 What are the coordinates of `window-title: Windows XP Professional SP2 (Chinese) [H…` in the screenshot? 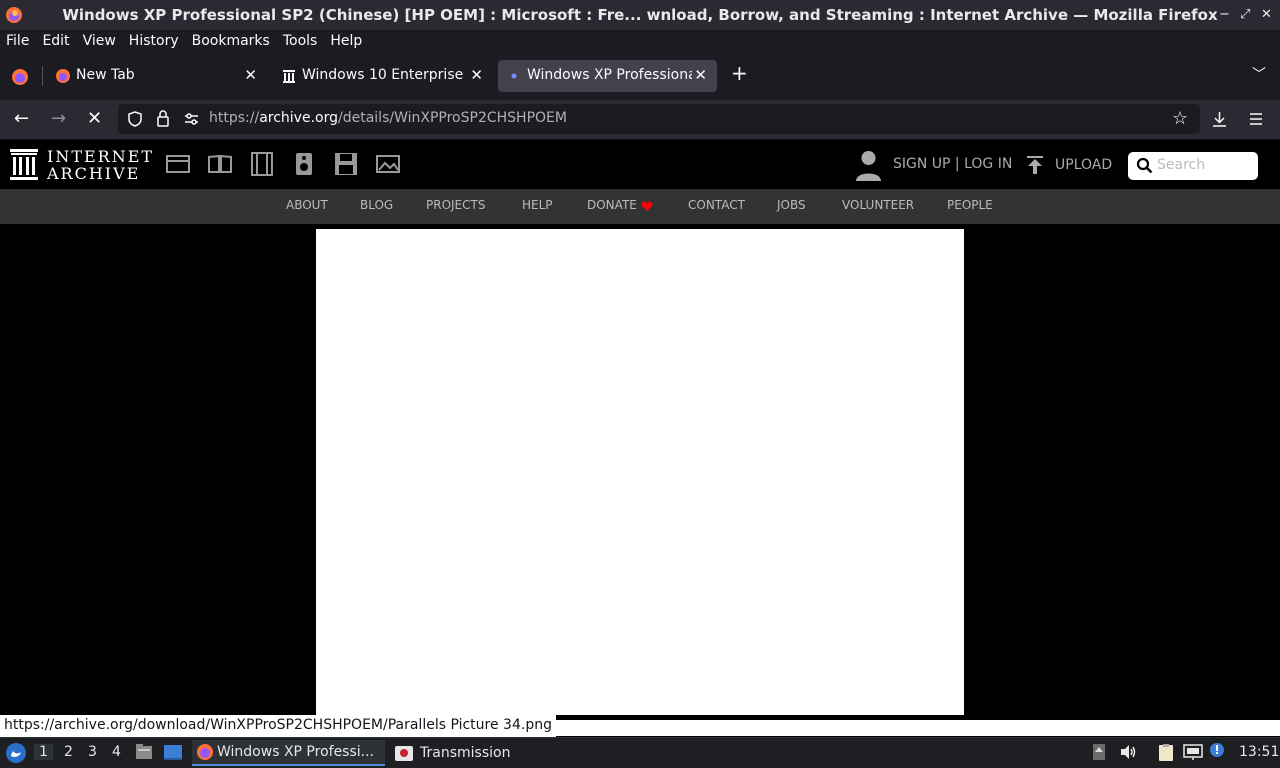 It's located at (640, 15).